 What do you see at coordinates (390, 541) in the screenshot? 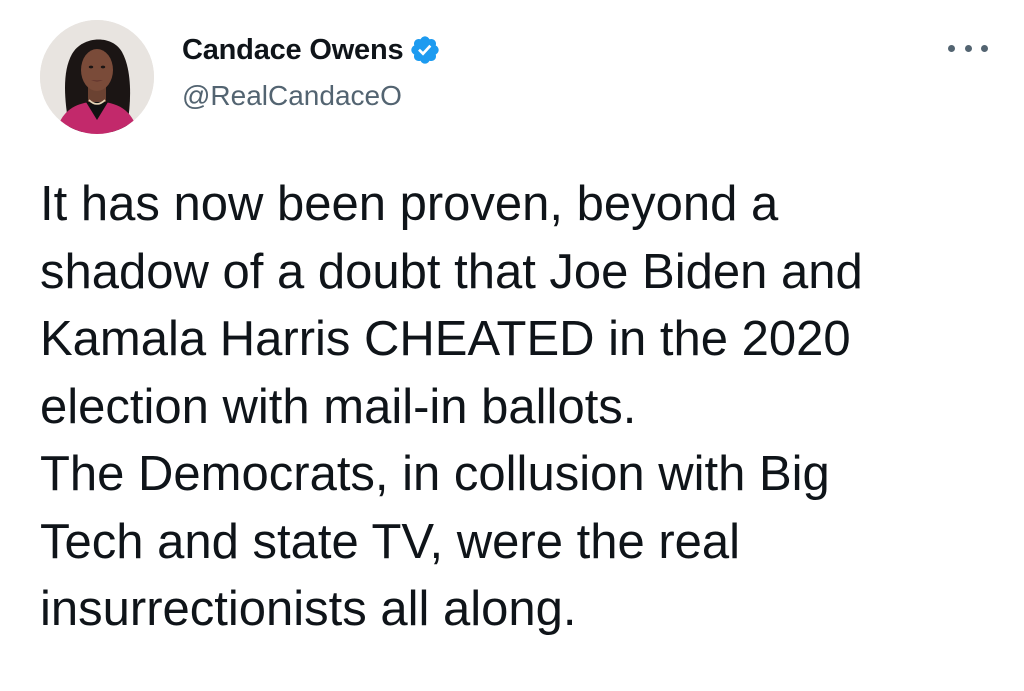
I see `tweet-text-line: Tech and state TV, were the real` at bounding box center [390, 541].